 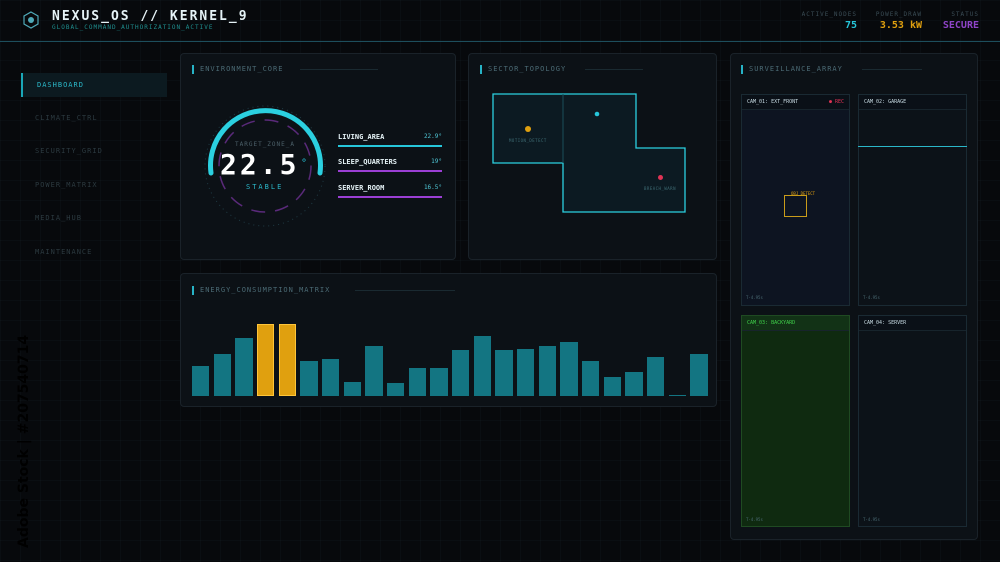 I want to click on sidebar-item-dashboard: DASHBOARD, so click(x=94, y=85).